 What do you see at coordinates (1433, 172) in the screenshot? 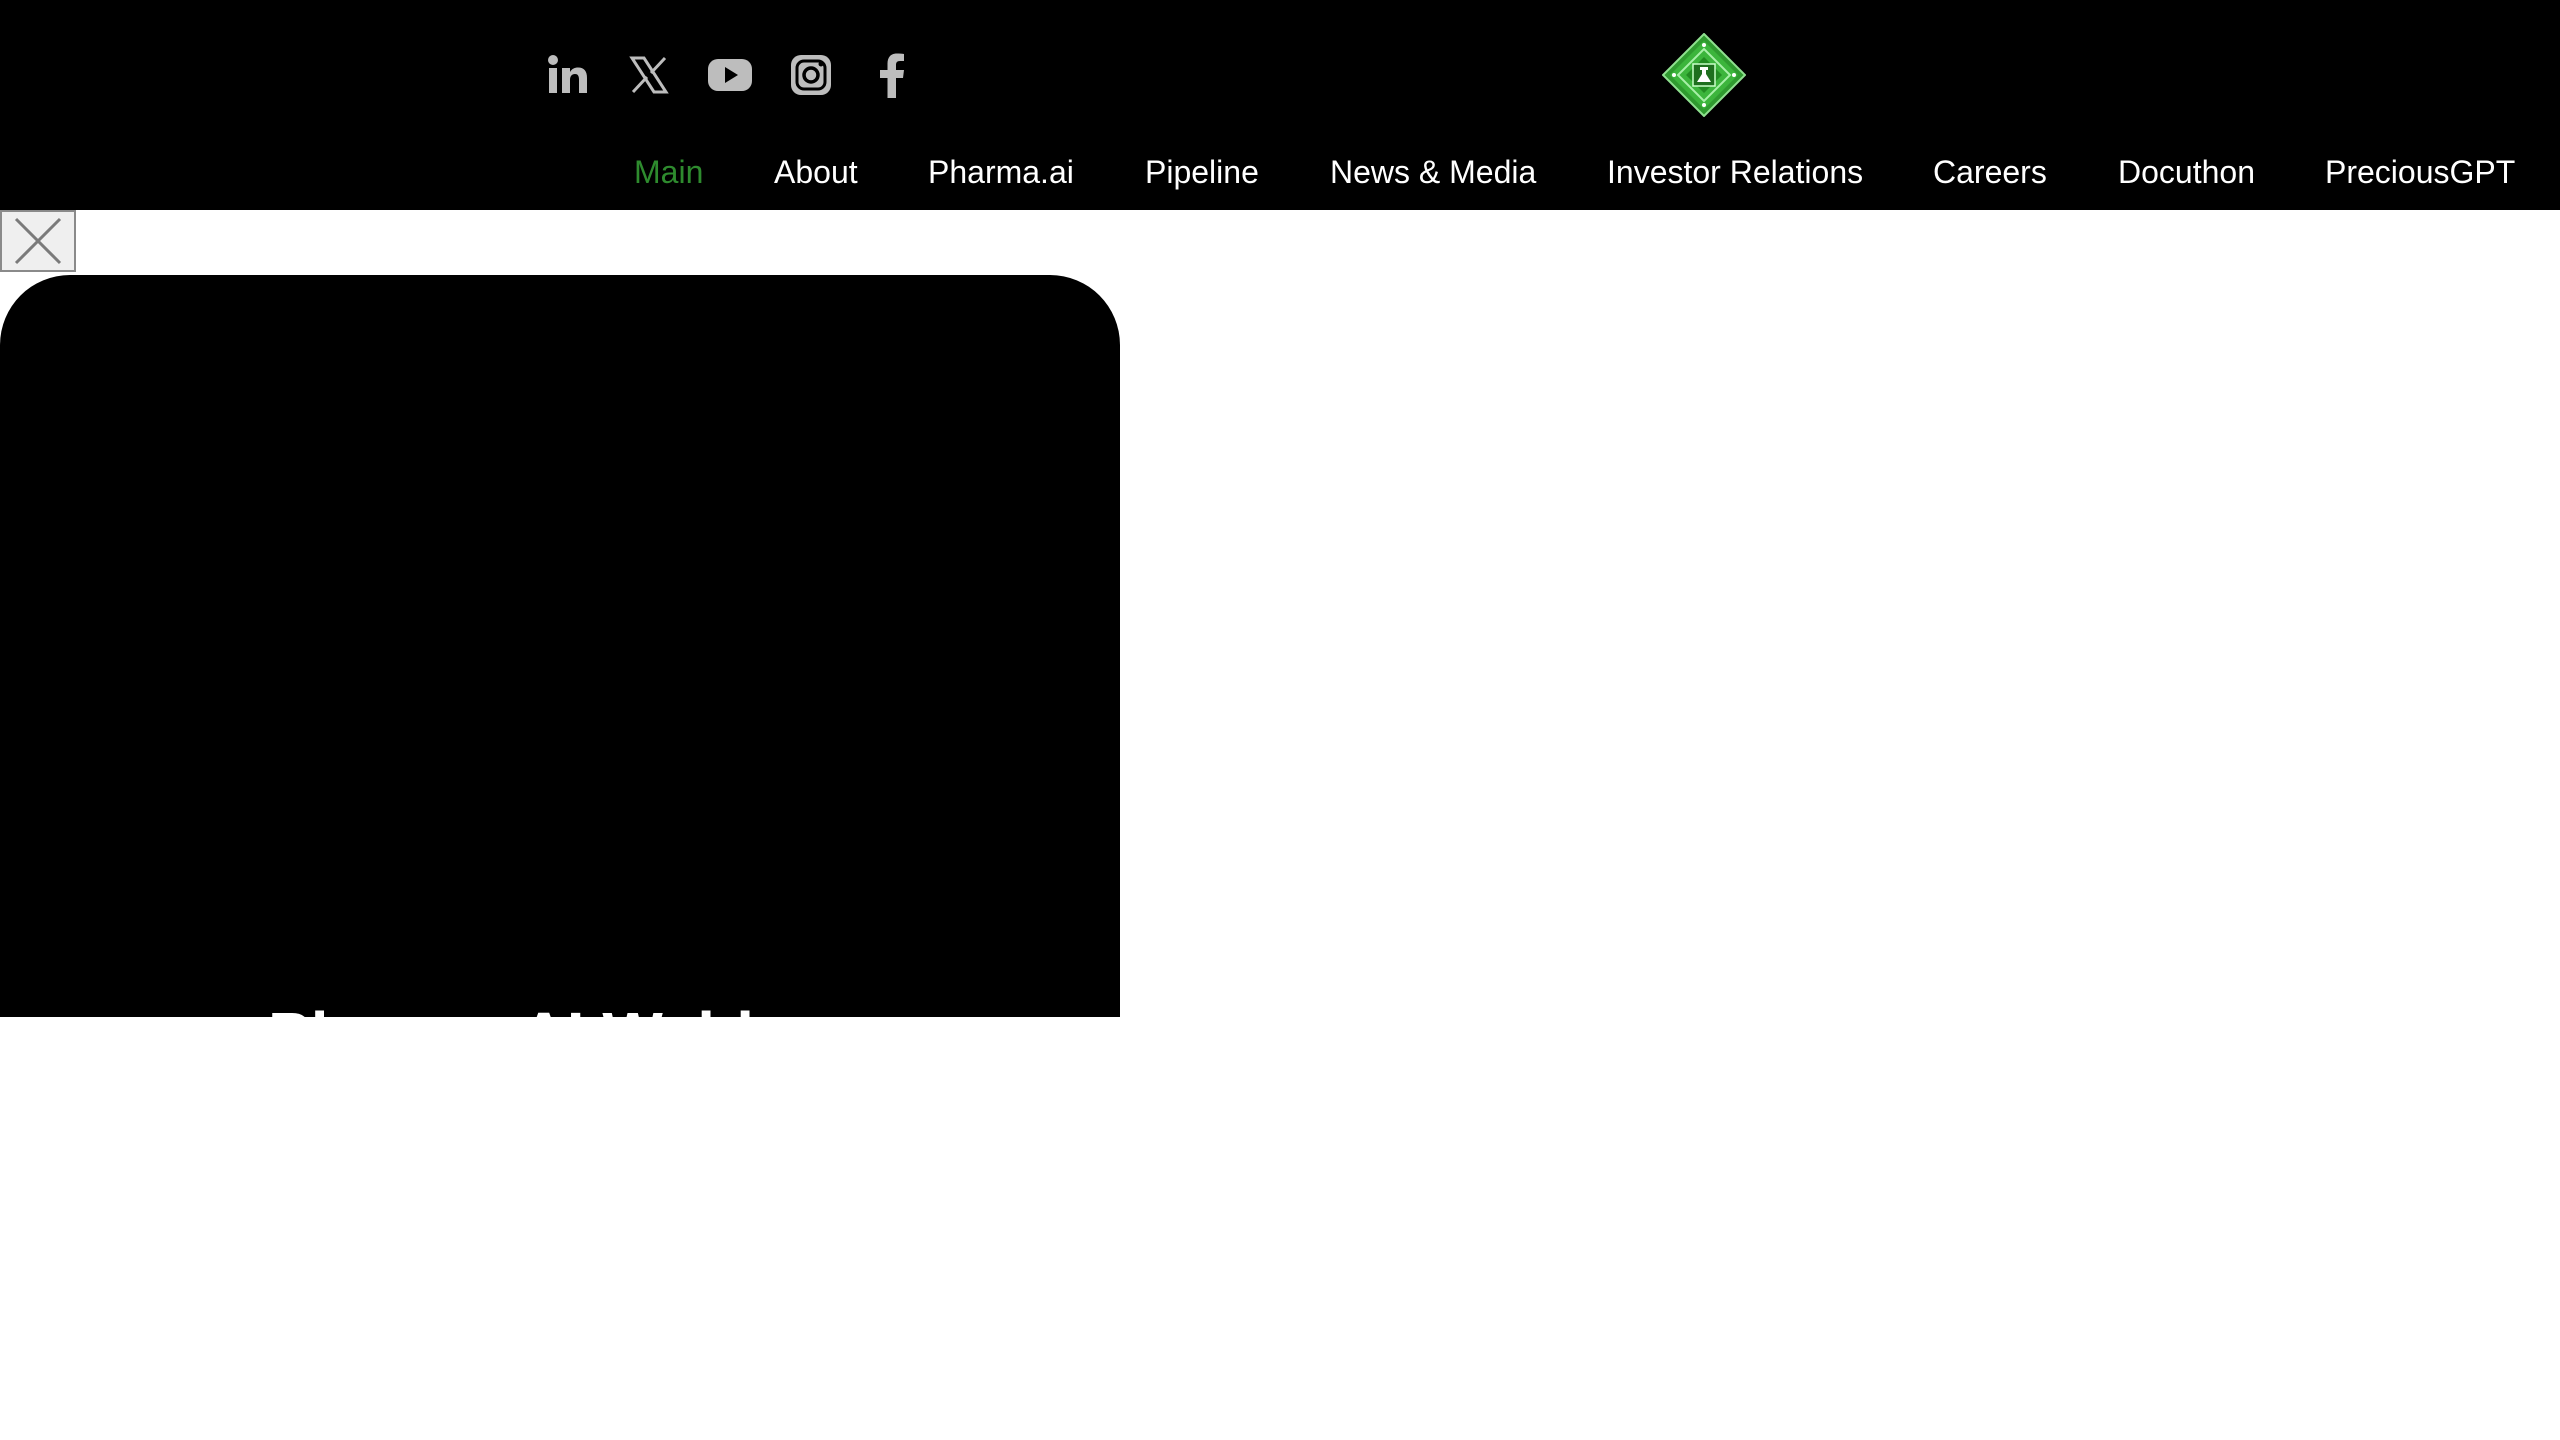
I see `nav-item-news-media: News & Media` at bounding box center [1433, 172].